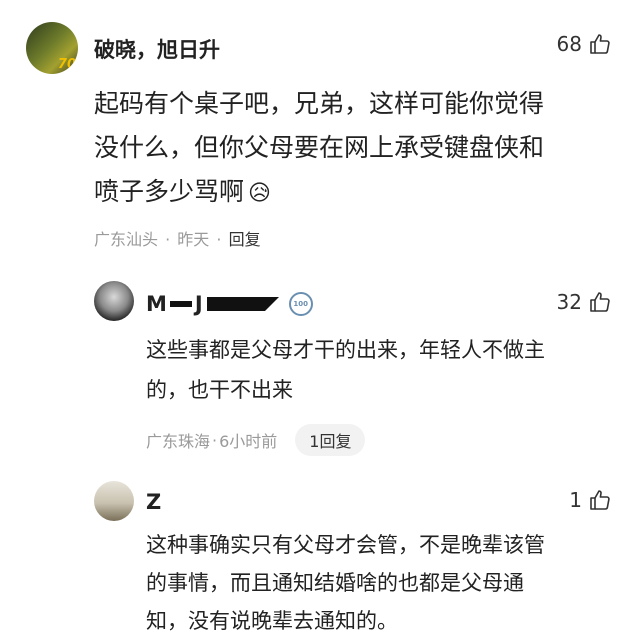 The width and height of the screenshot is (640, 641). I want to click on comment-text-line: 的事情，而且通知结婚啥的也都是父母通, so click(335, 583).